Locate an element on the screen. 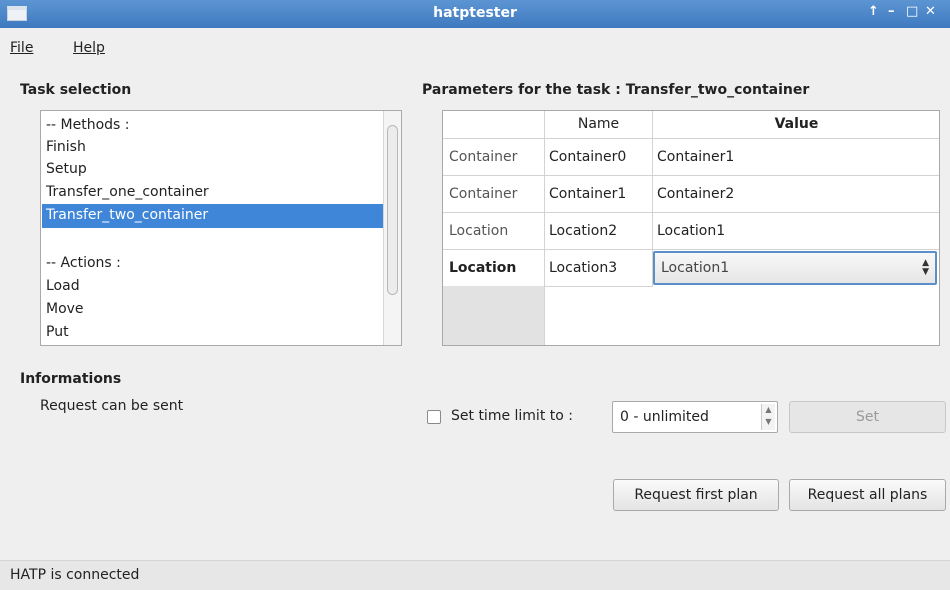  time-limit-spinbox: 0 - unlimited ▲ ▼ is located at coordinates (695, 417).